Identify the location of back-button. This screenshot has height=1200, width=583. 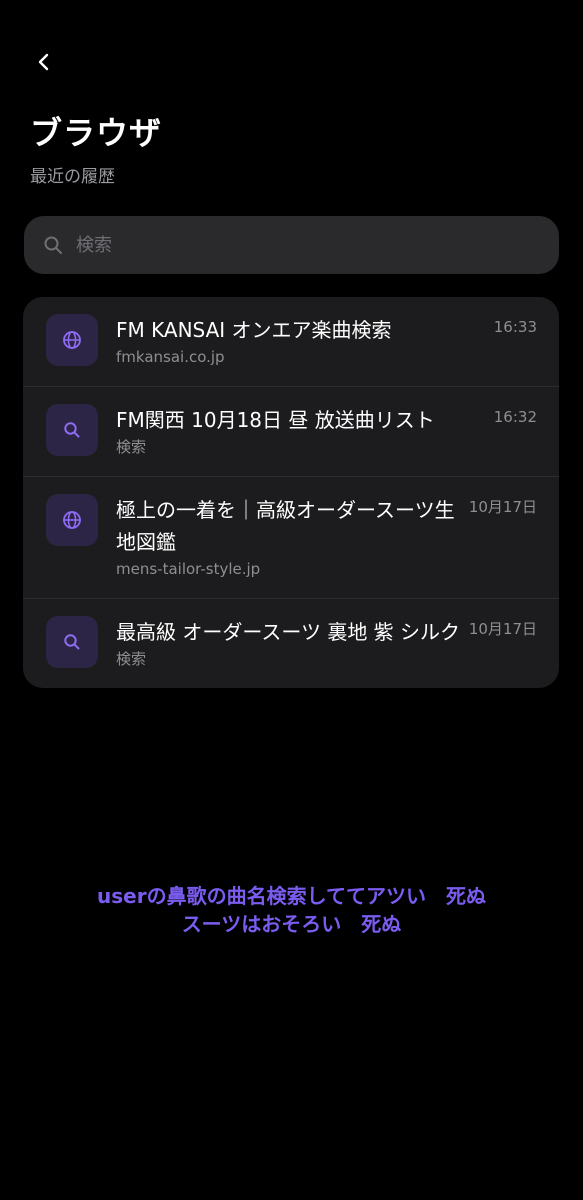
(44, 62).